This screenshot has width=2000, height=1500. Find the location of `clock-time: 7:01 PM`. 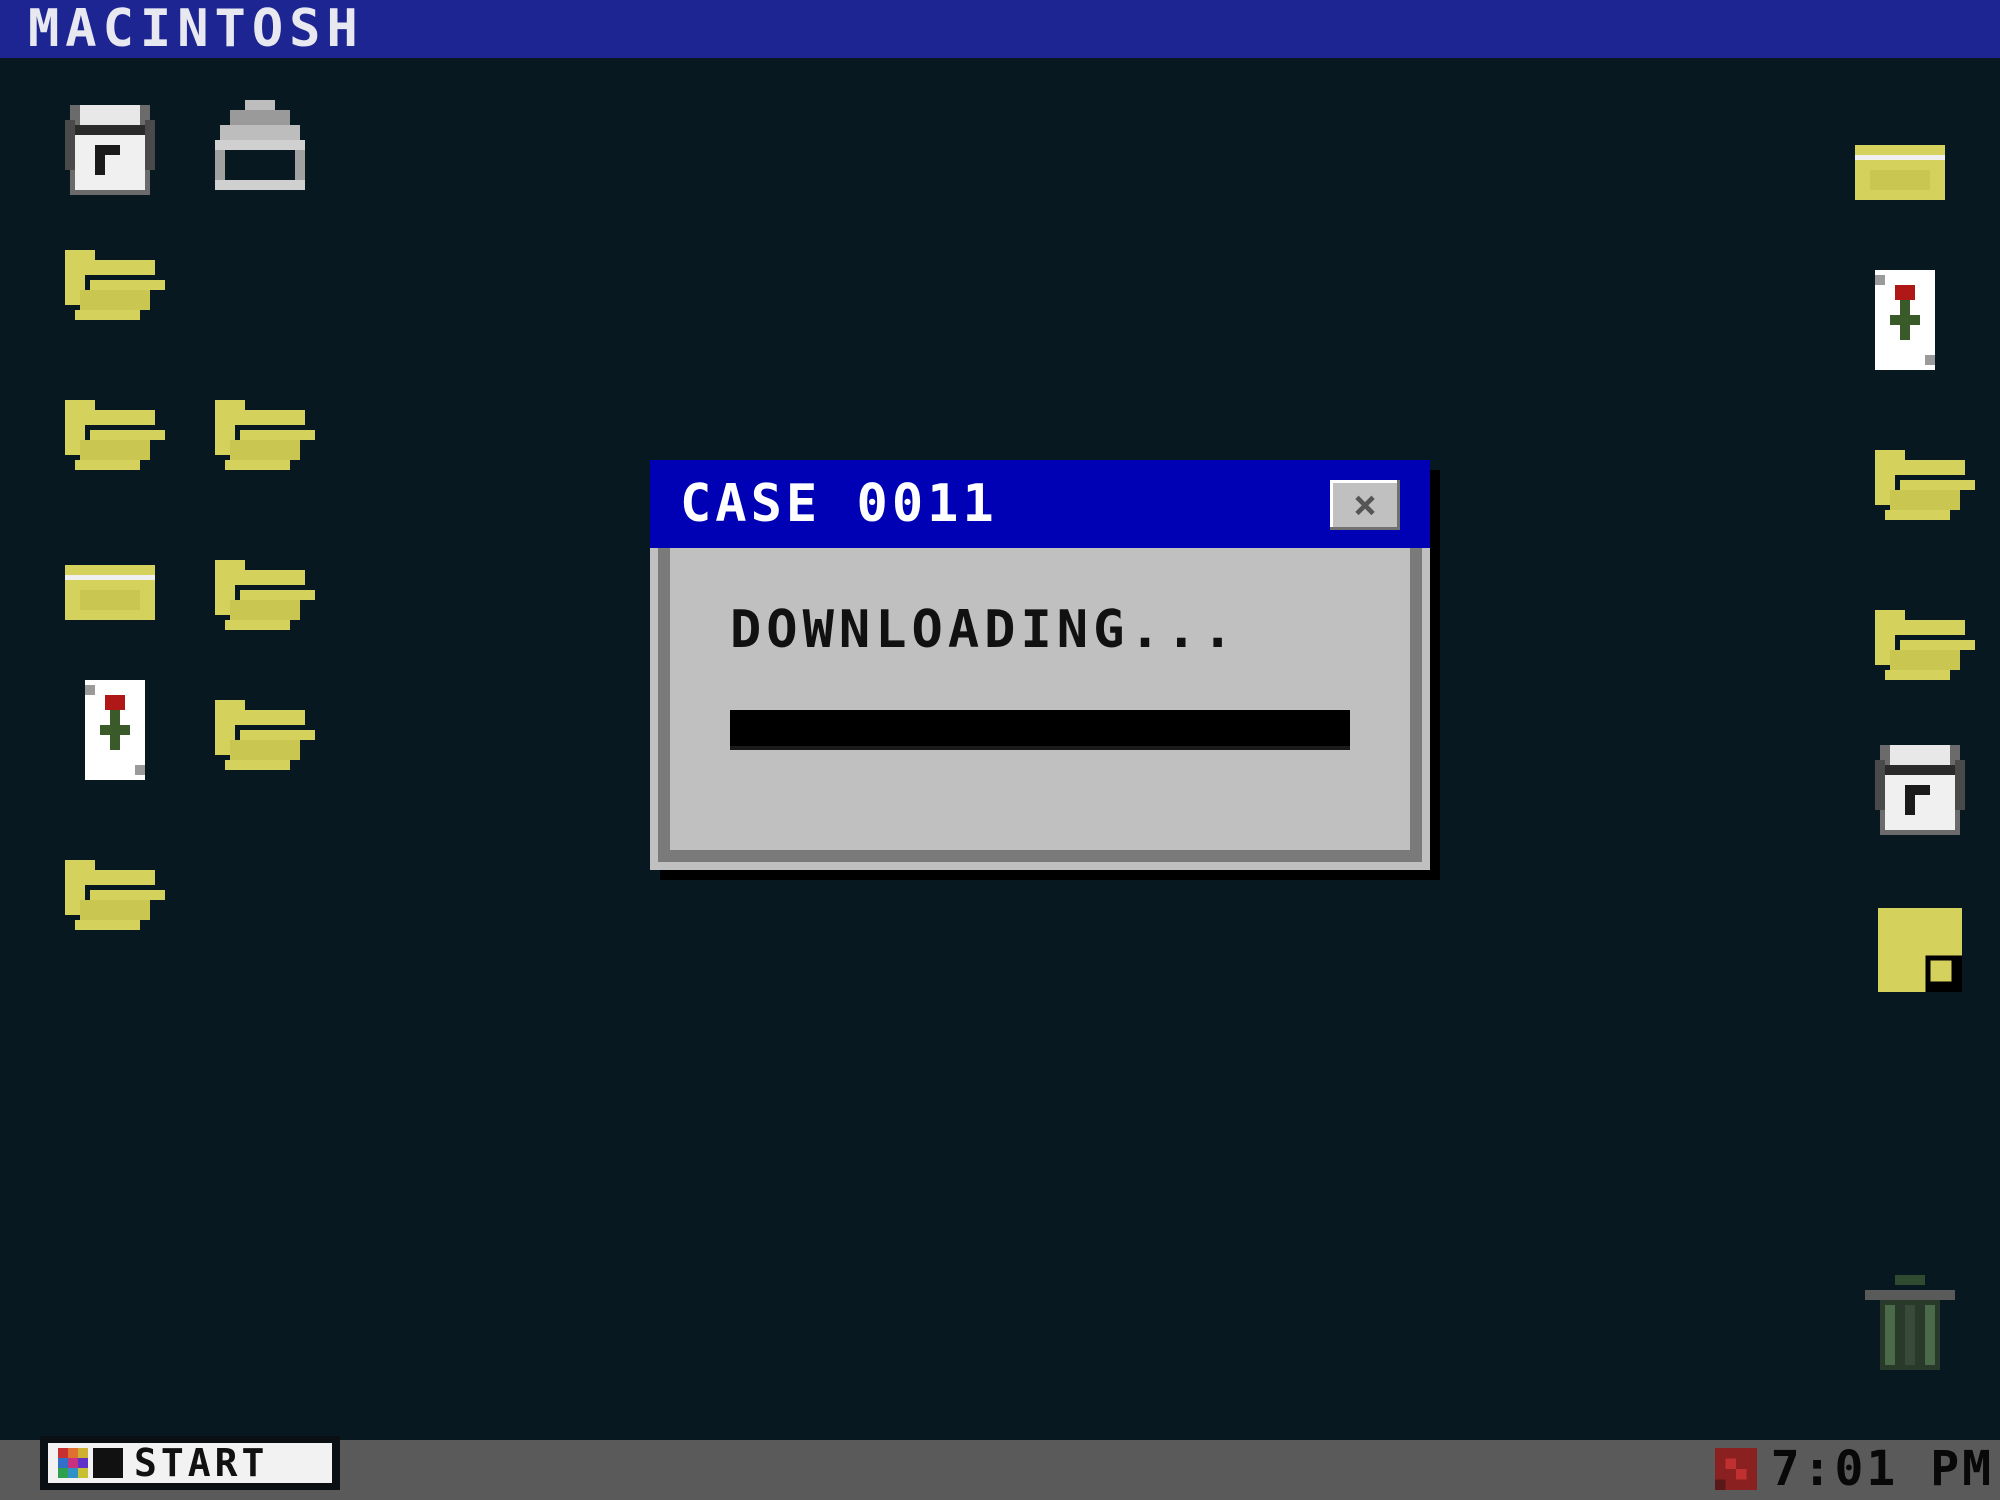

clock-time: 7:01 PM is located at coordinates (1882, 1469).